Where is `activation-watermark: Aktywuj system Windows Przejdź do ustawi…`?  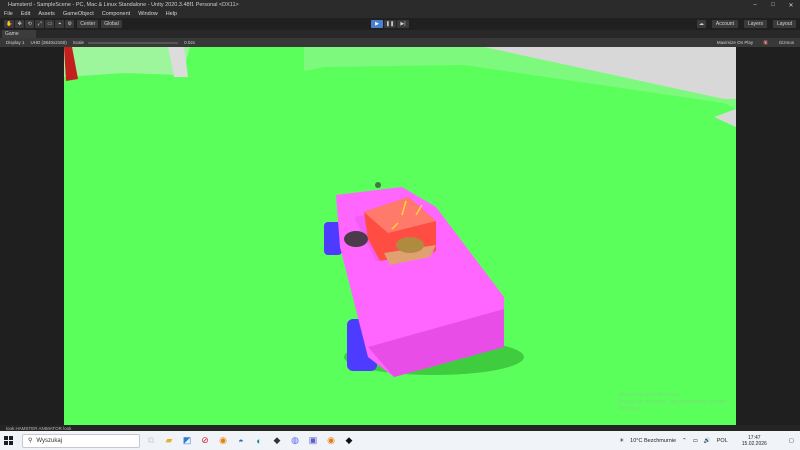
activation-watermark: Aktywuj system Windows Przejdź do ustawi… is located at coordinates (677, 402).